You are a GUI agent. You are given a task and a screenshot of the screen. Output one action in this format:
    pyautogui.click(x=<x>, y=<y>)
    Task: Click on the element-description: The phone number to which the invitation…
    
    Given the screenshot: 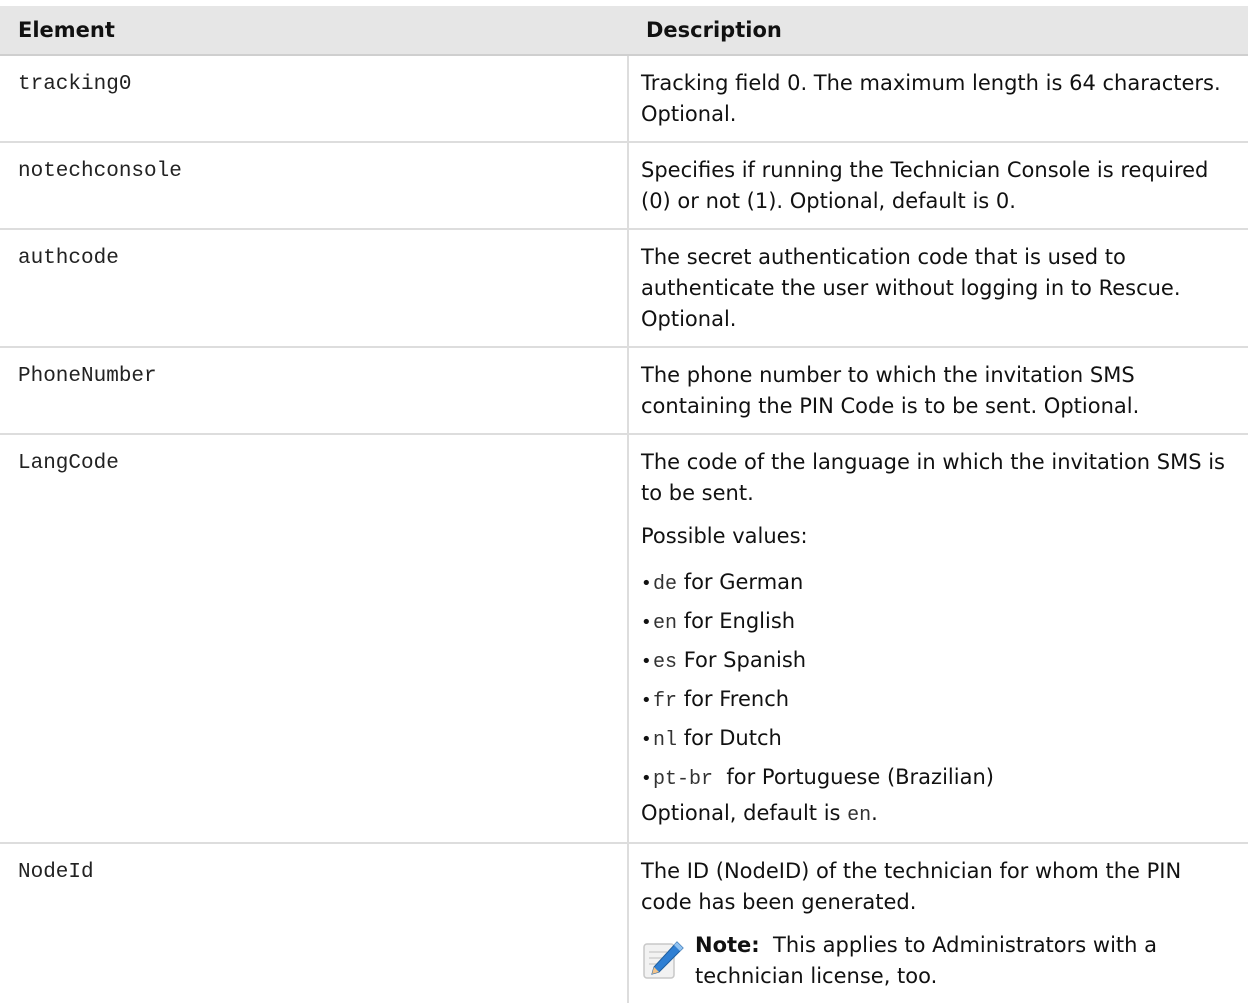 What is the action you would take?
    pyautogui.click(x=938, y=391)
    